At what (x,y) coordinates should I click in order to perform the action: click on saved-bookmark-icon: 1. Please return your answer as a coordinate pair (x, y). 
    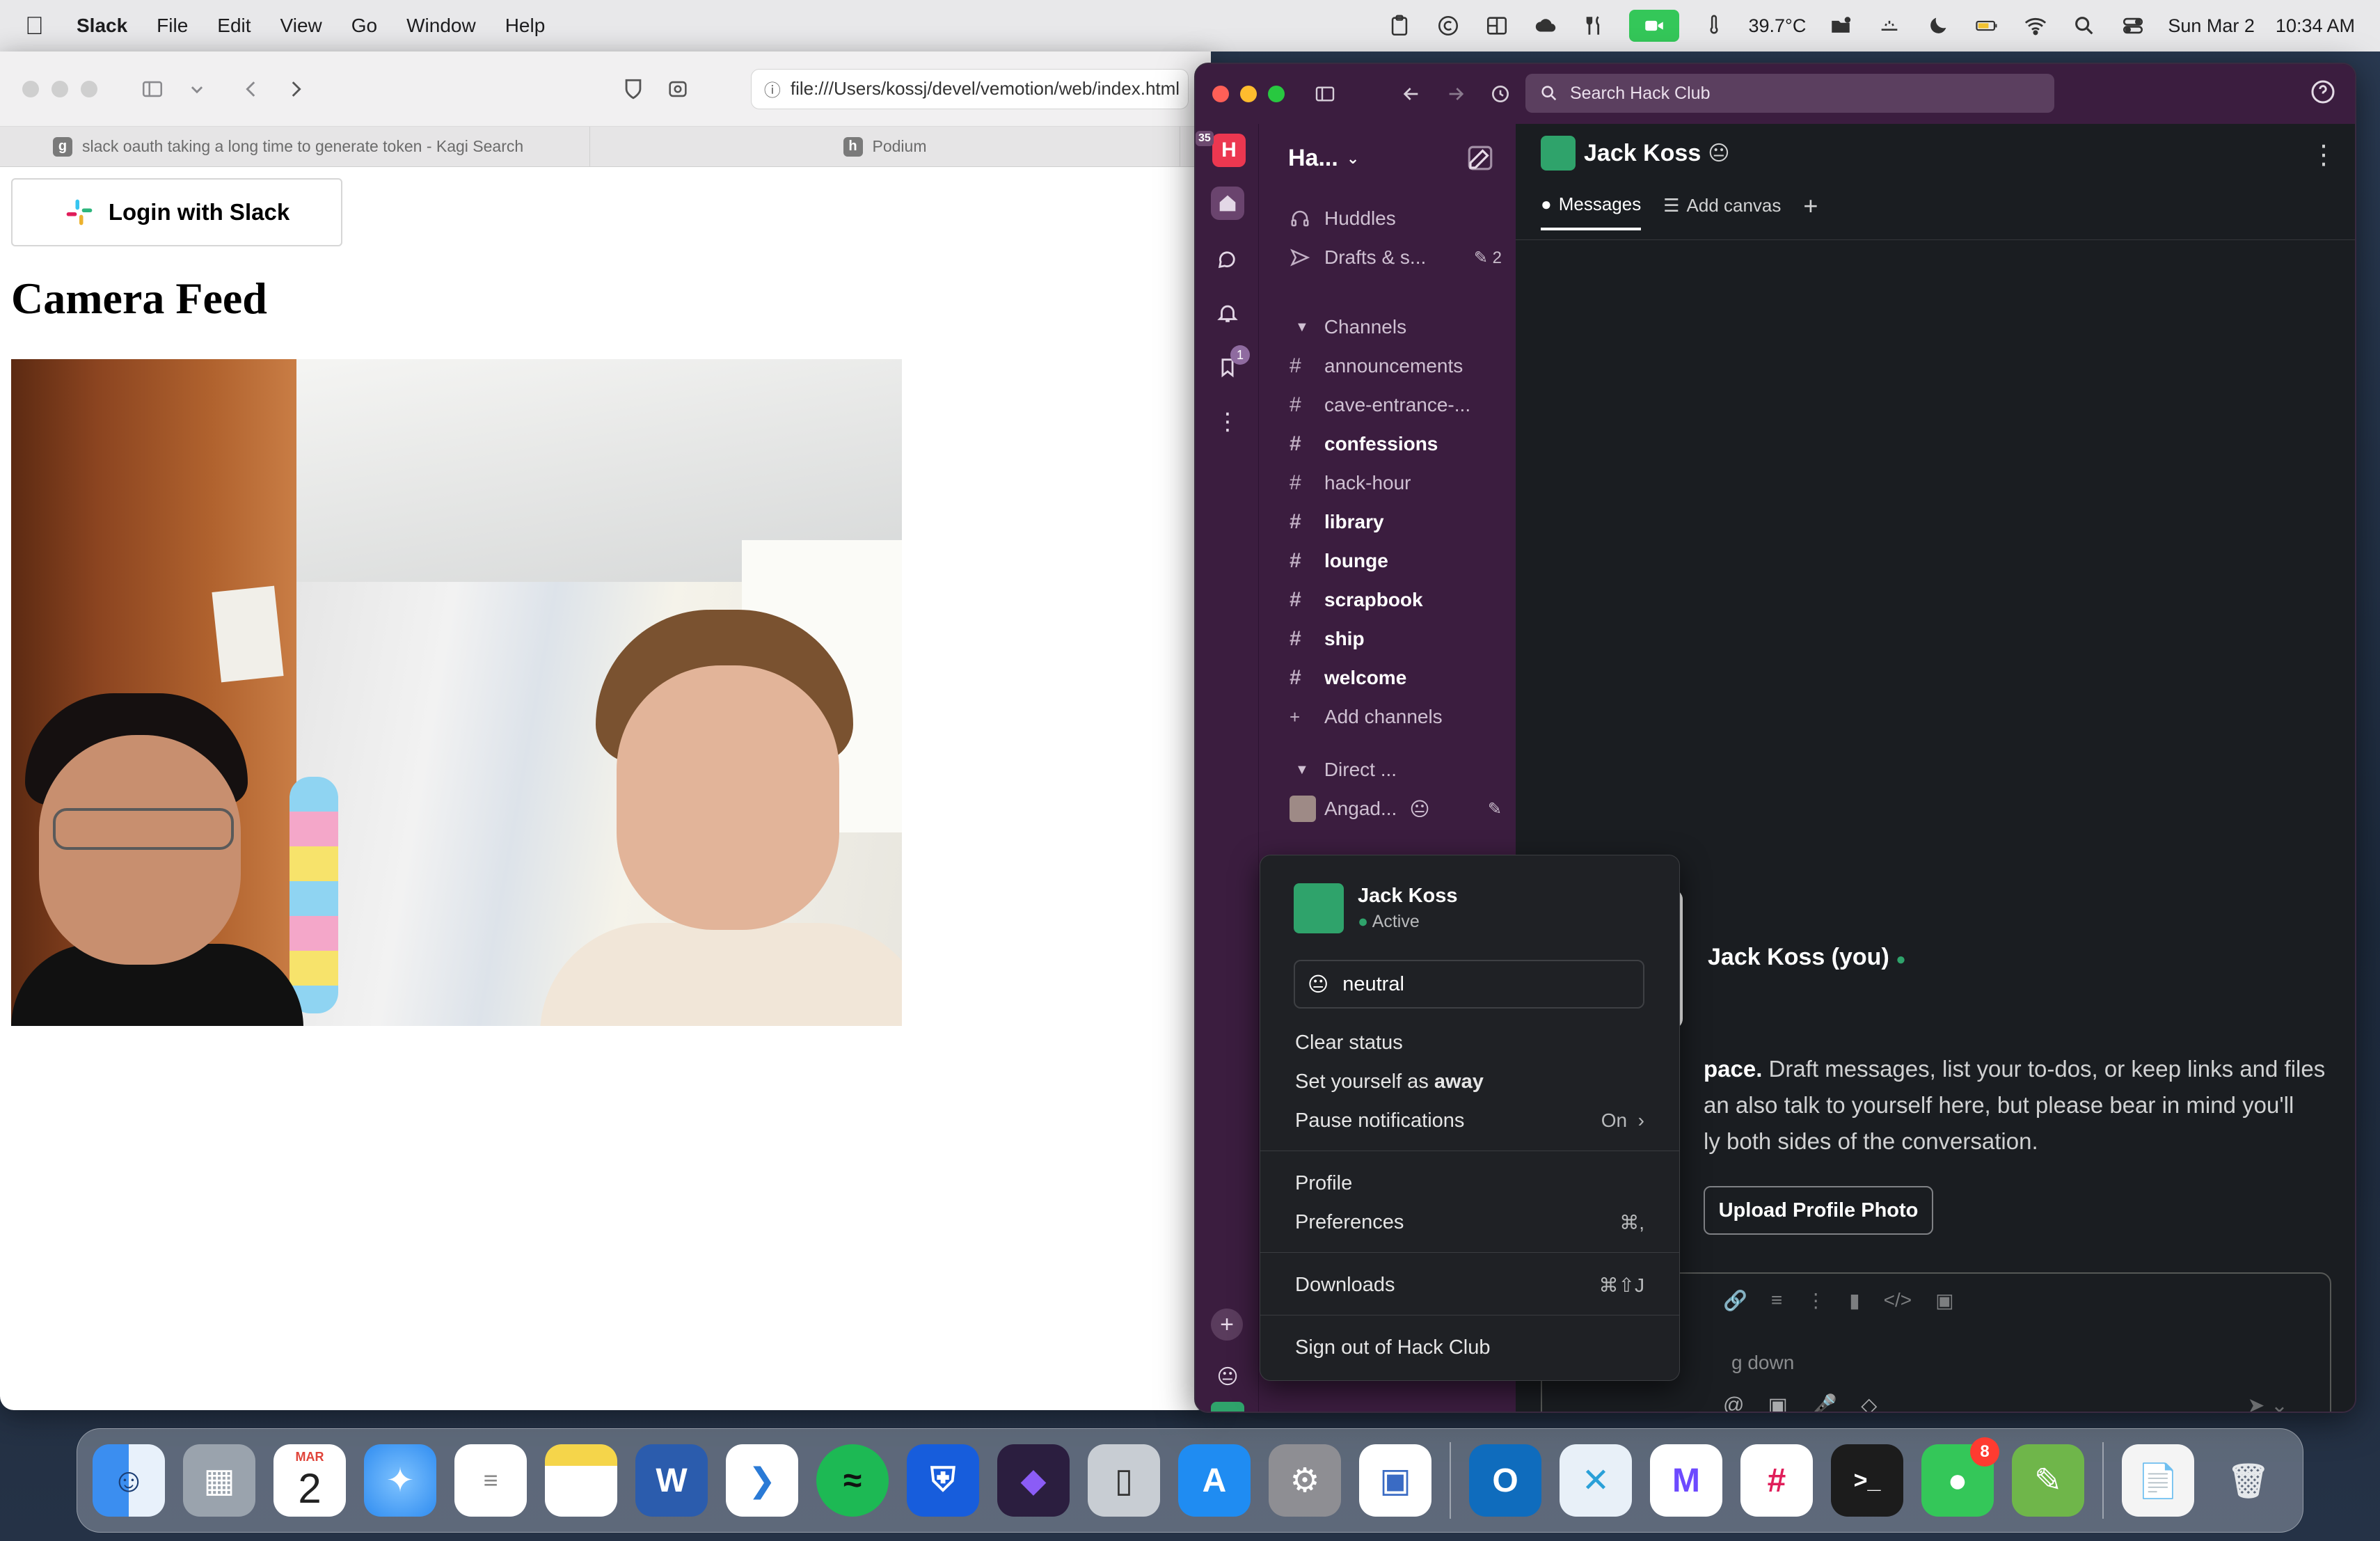
    Looking at the image, I should click on (1230, 364).